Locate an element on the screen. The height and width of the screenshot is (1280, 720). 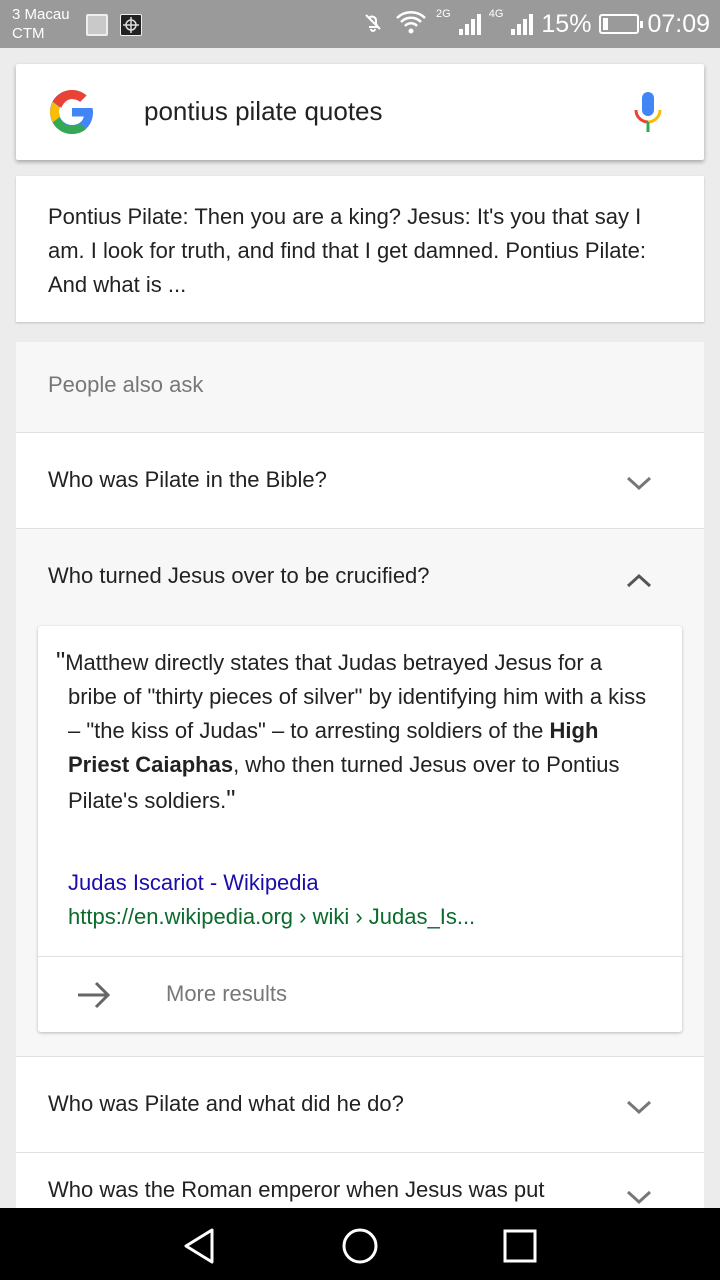
navigation-bar is located at coordinates (360, 1244).